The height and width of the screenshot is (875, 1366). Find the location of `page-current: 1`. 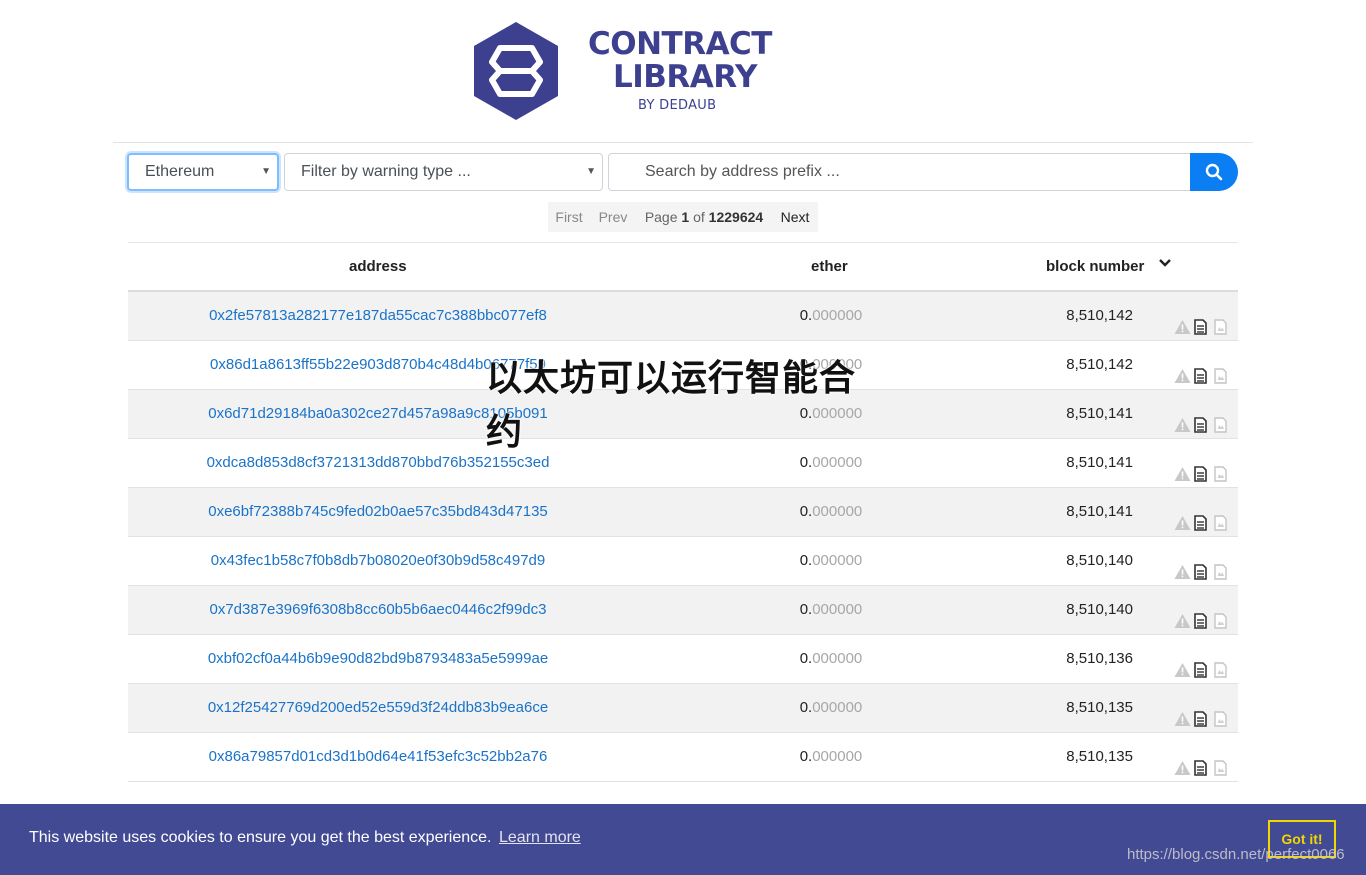

page-current: 1 is located at coordinates (685, 217).